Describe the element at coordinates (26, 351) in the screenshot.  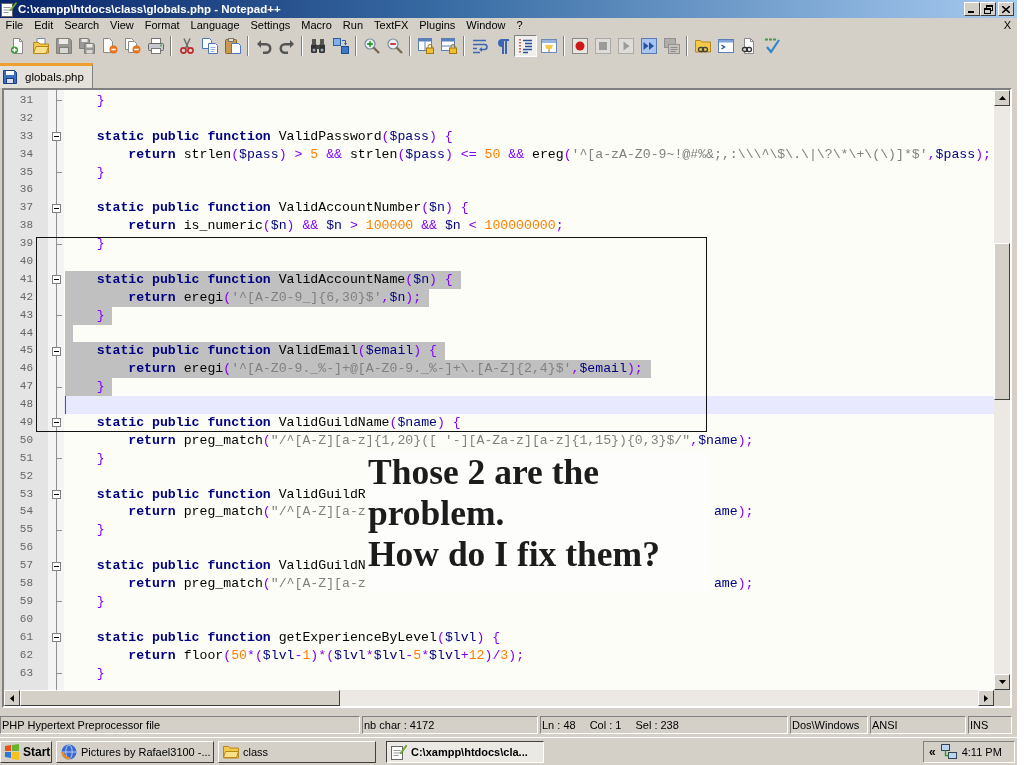
I see `line-number: 45` at that location.